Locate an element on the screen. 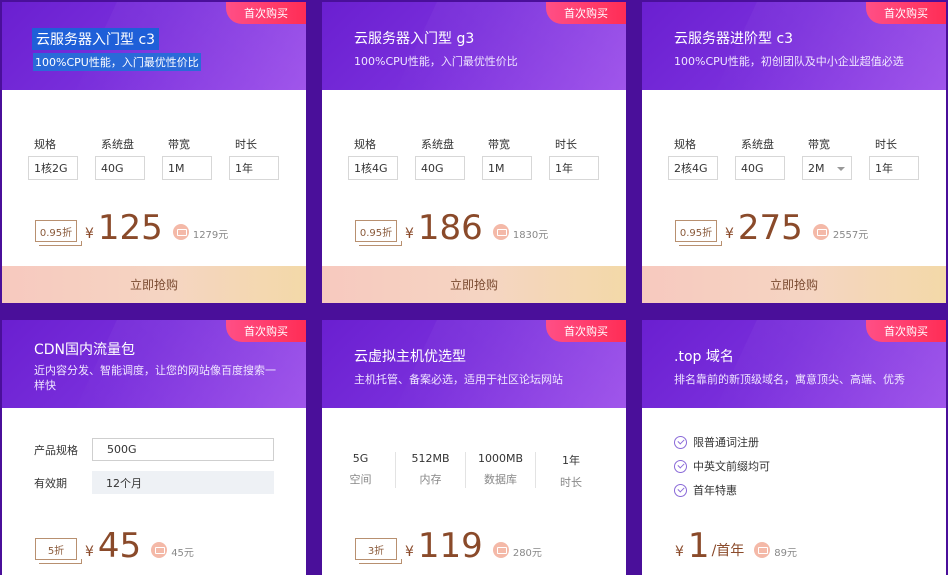  price-row: ¥ 1 /首年 89元 is located at coordinates (736, 546).